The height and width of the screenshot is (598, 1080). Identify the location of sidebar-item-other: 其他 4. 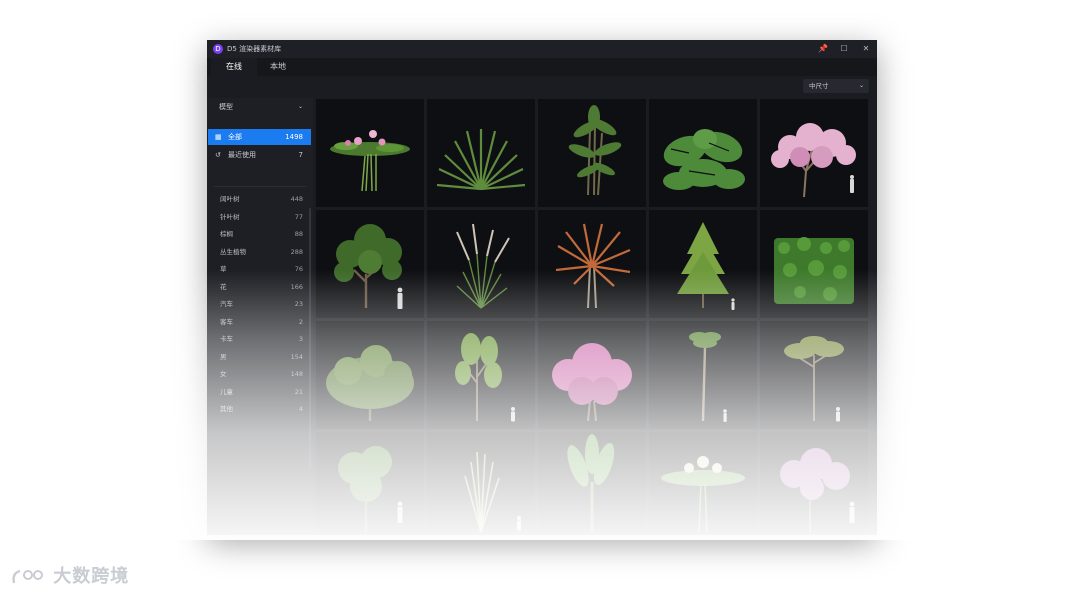
(259, 409).